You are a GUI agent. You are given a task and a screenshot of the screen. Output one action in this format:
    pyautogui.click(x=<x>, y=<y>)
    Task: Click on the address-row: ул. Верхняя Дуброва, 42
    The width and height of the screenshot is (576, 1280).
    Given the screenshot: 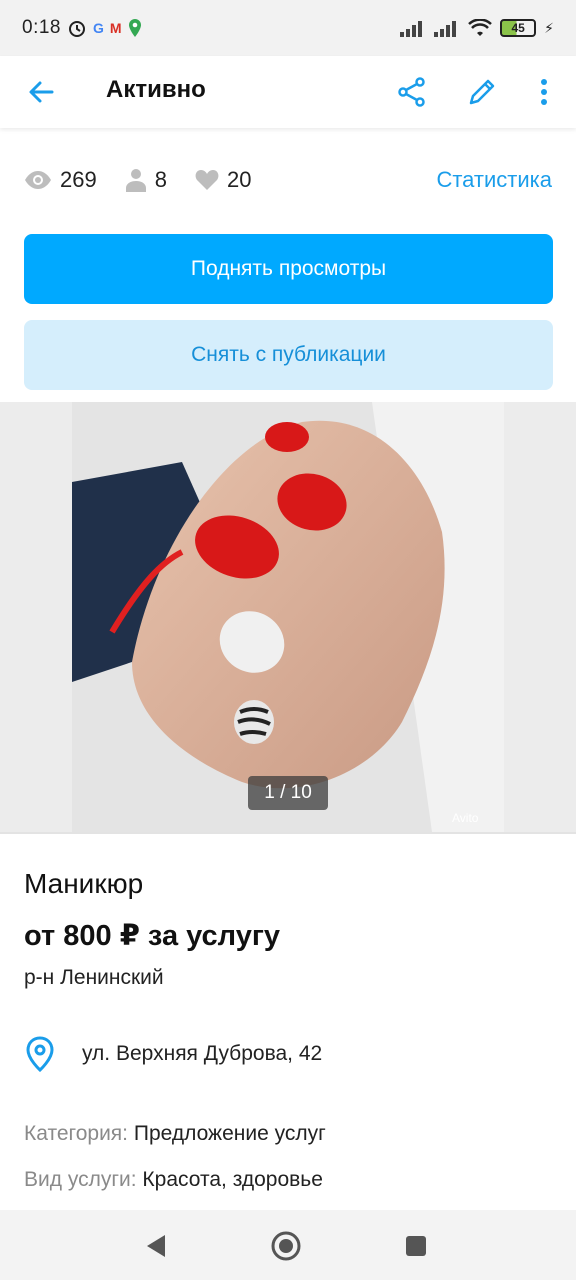 What is the action you would take?
    pyautogui.click(x=289, y=1054)
    